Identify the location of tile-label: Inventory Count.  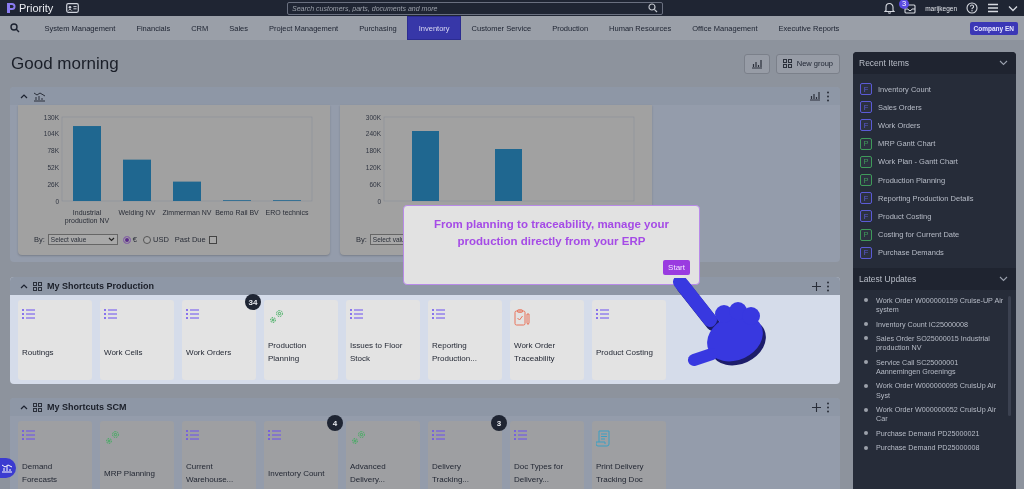
(297, 473).